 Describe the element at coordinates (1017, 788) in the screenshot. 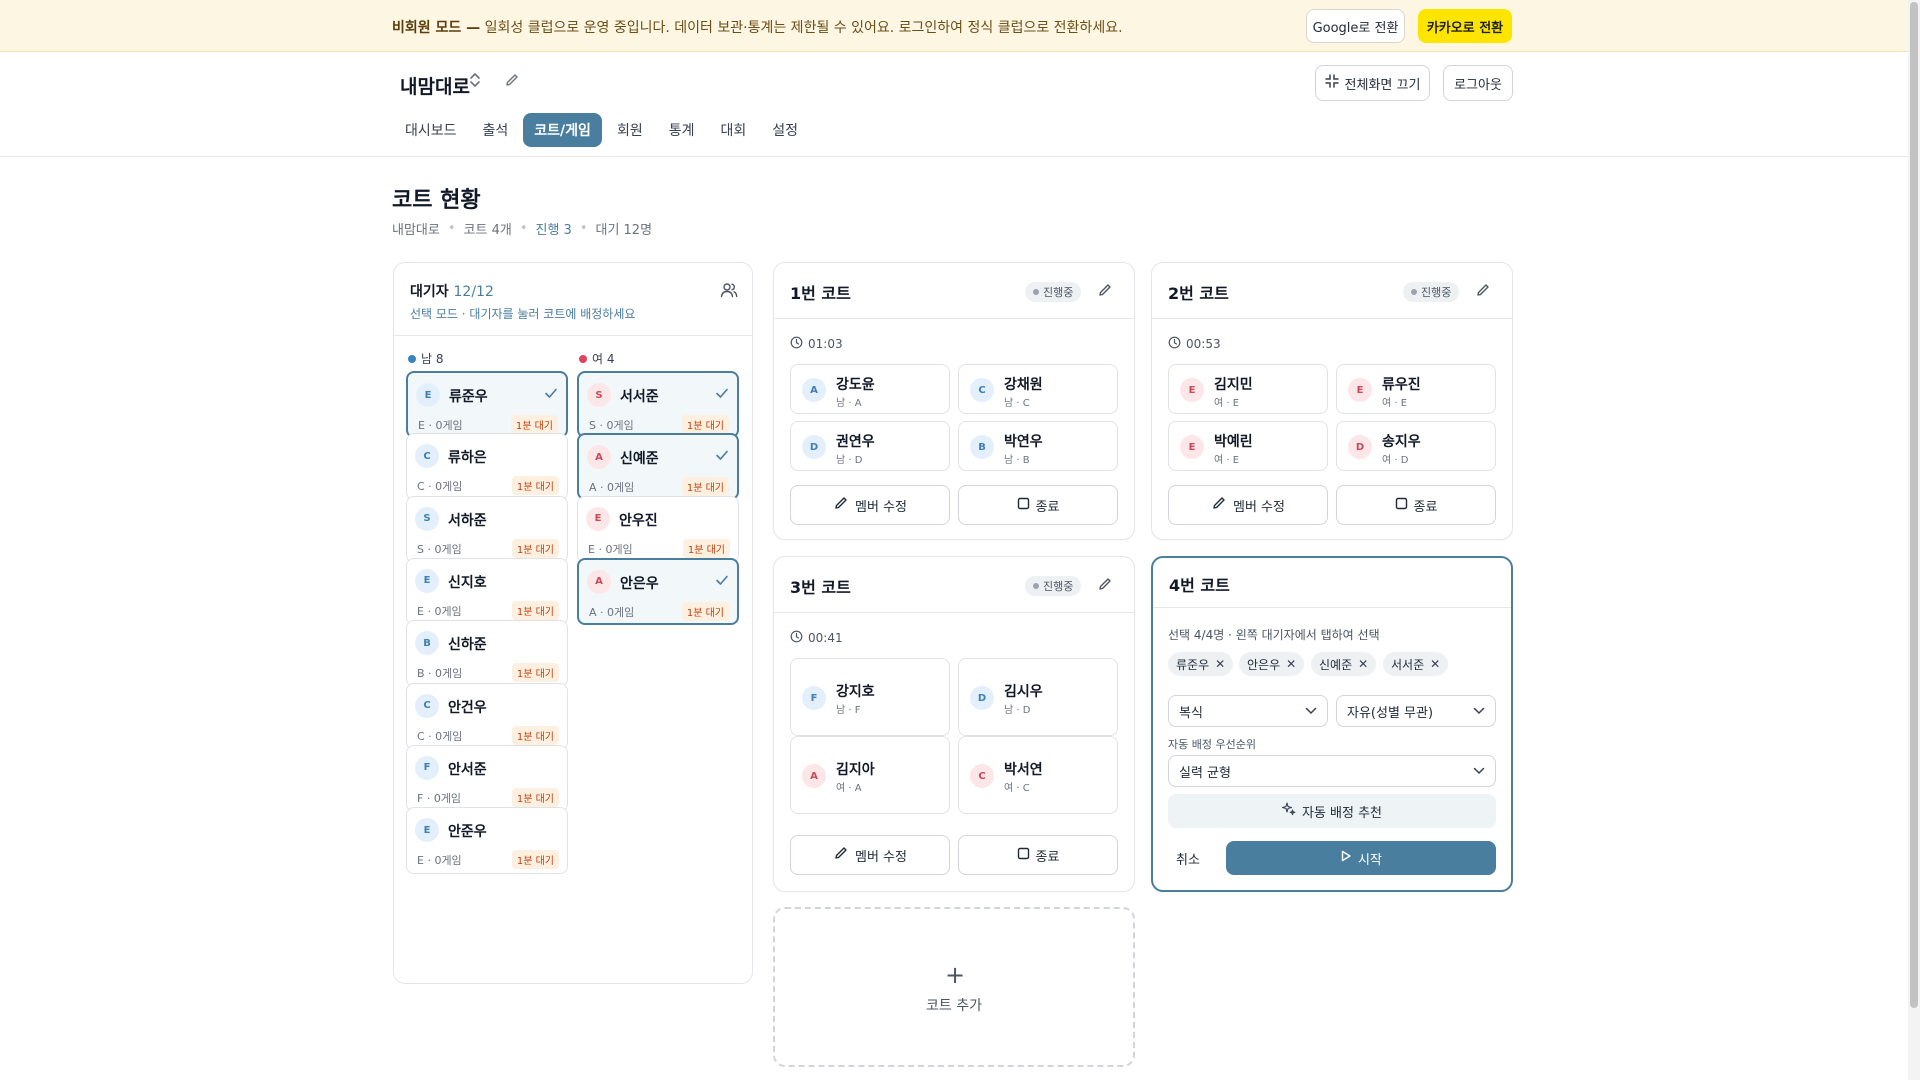

I see `player-meta: 여 · C` at that location.